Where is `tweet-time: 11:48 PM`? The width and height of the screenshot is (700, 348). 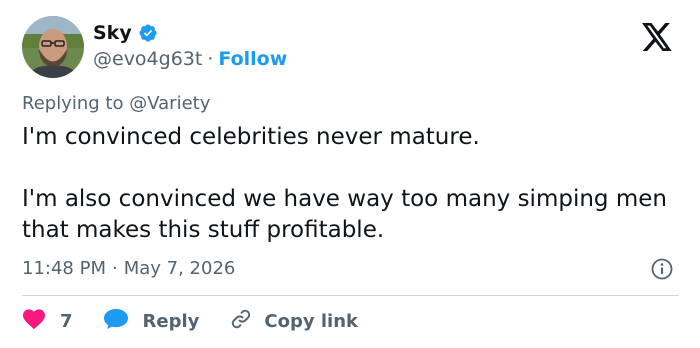 tweet-time: 11:48 PM is located at coordinates (64, 268).